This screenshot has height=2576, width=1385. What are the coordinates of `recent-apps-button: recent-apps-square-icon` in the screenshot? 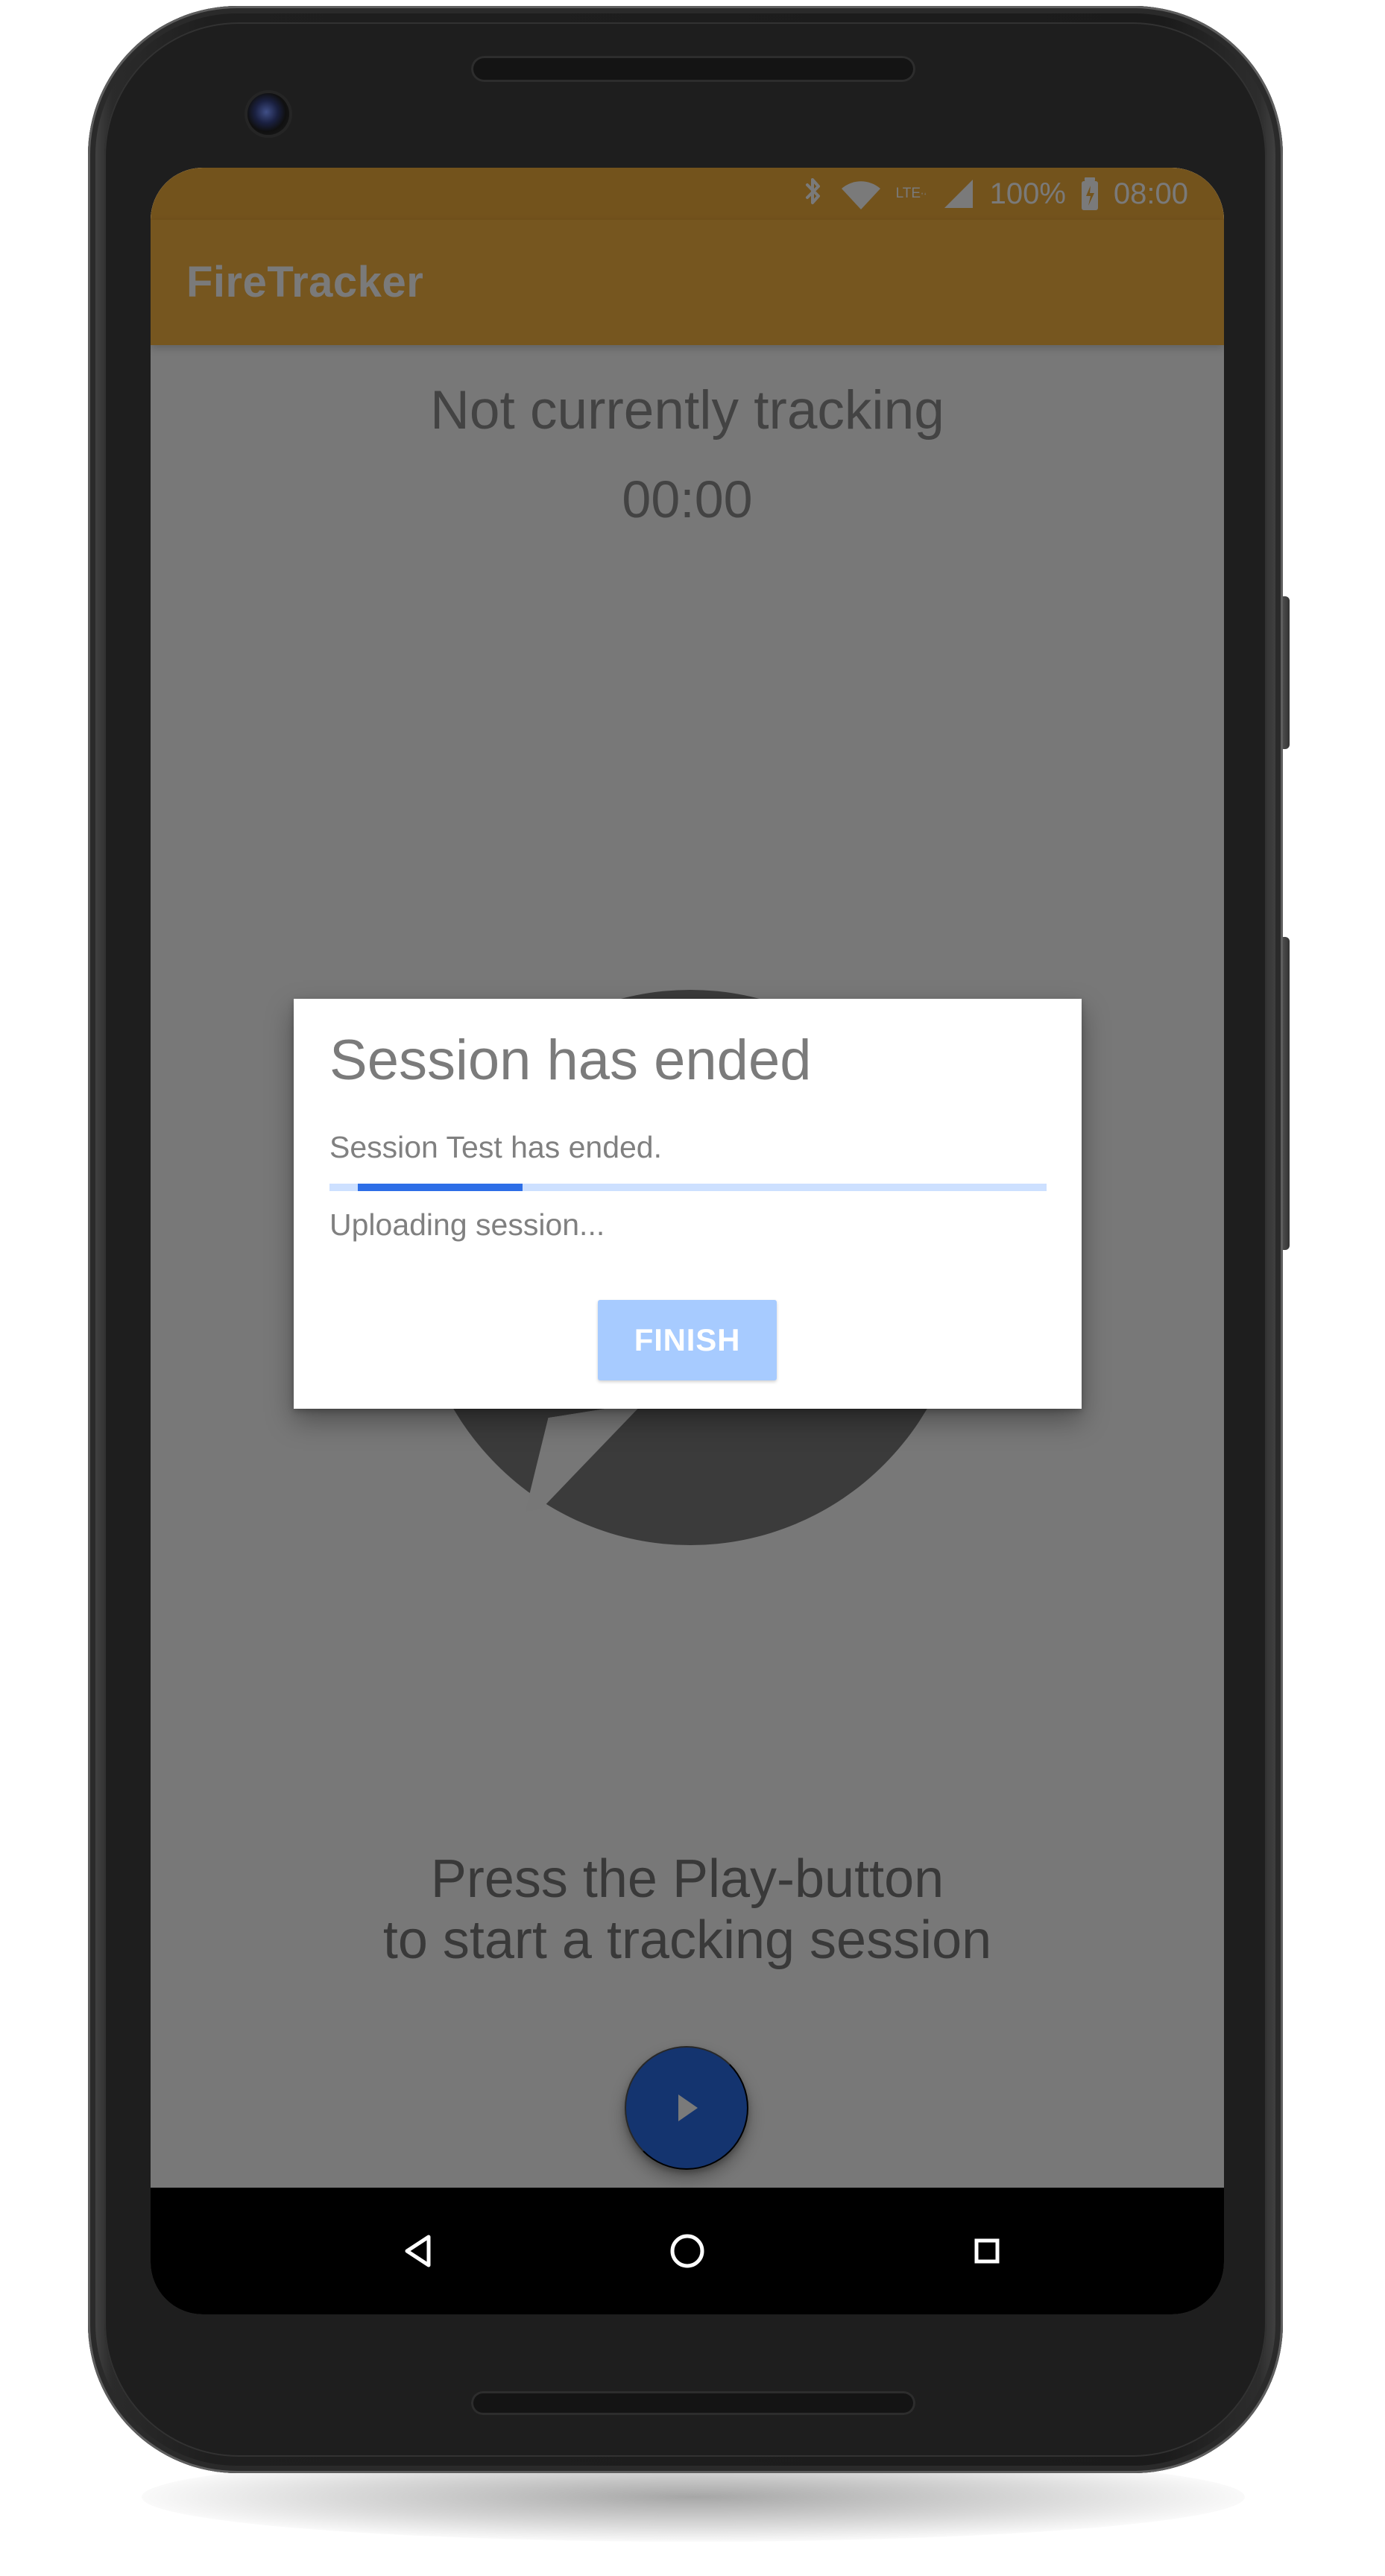 It's located at (987, 2251).